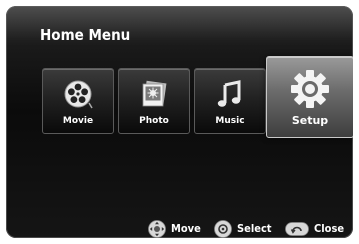  What do you see at coordinates (230, 121) in the screenshot?
I see `menu-item-label: Music` at bounding box center [230, 121].